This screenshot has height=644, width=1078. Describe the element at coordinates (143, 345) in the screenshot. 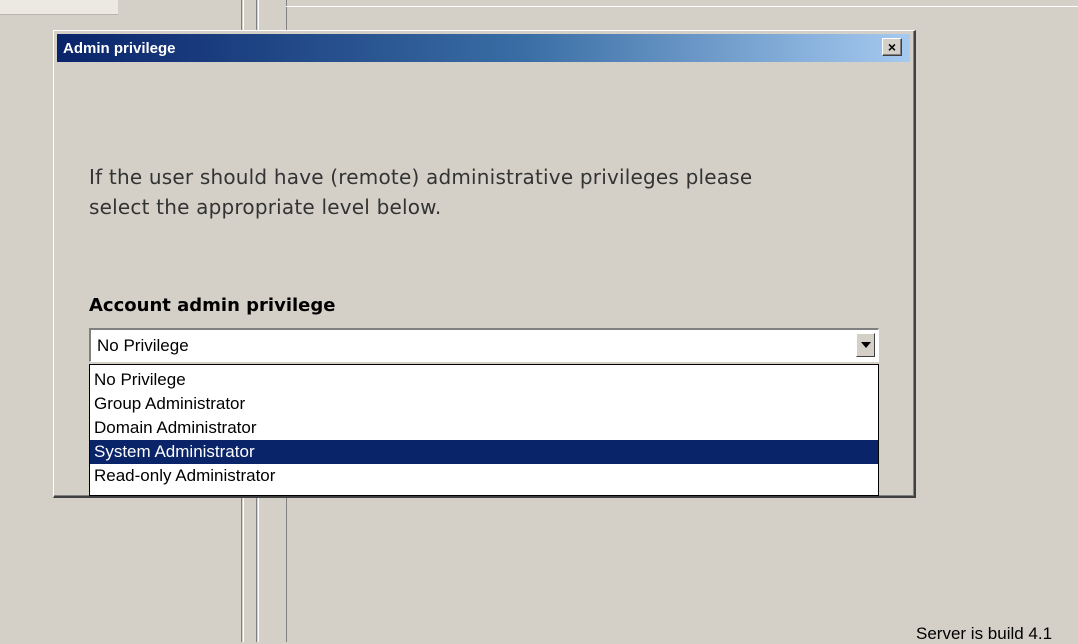

I see `privilege-select-value: No Privilege` at that location.